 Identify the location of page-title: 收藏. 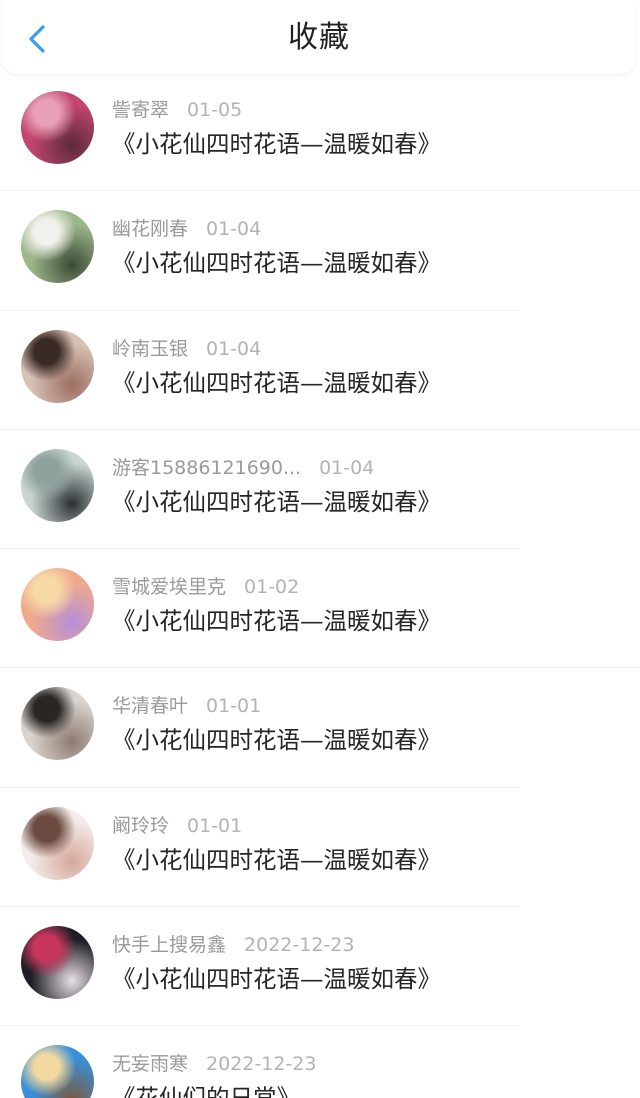
(319, 37).